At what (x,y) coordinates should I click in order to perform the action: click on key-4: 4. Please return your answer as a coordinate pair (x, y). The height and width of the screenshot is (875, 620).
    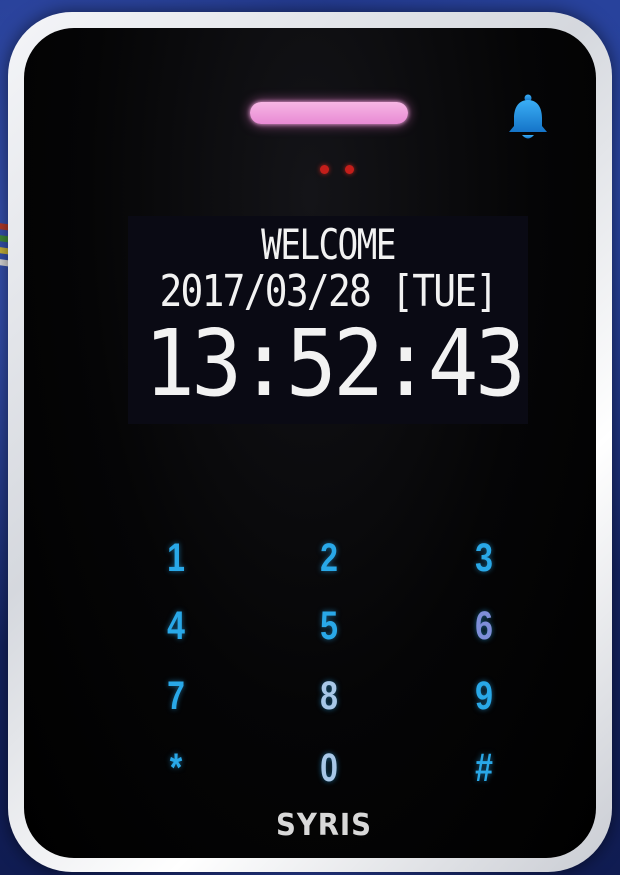
    Looking at the image, I should click on (176, 626).